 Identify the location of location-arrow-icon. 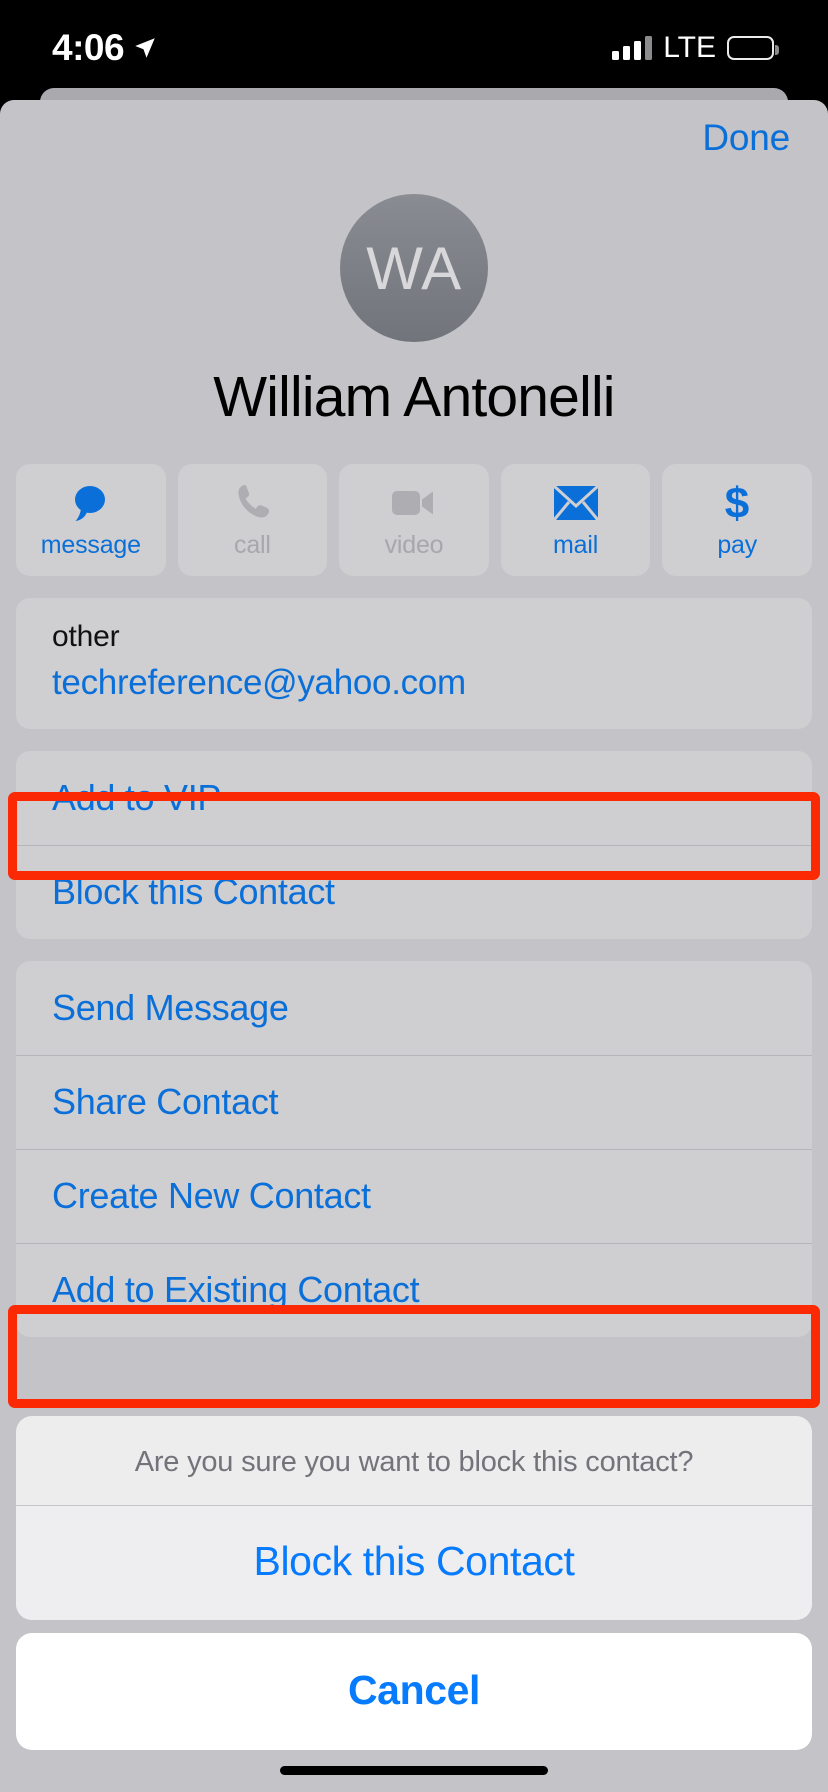
(145, 48).